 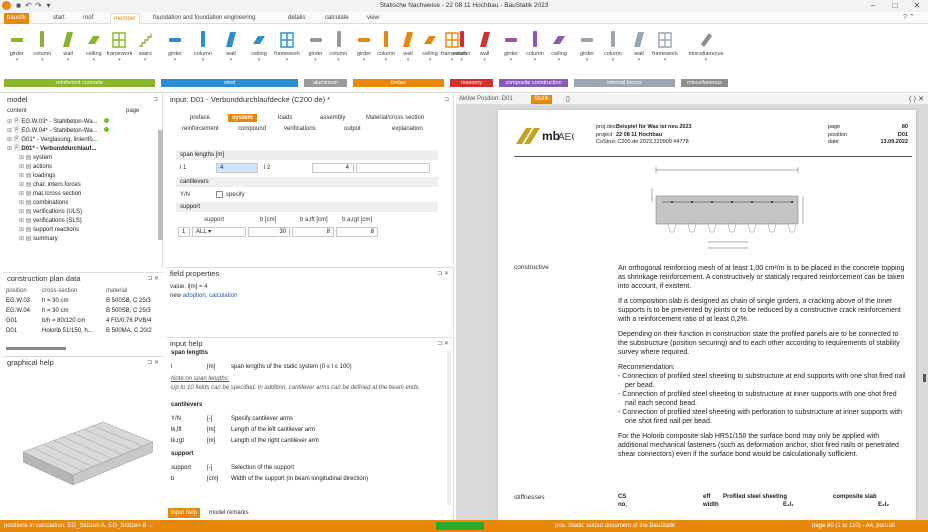 What do you see at coordinates (229, 513) in the screenshot?
I see `tab-model-remarks: model remarks` at bounding box center [229, 513].